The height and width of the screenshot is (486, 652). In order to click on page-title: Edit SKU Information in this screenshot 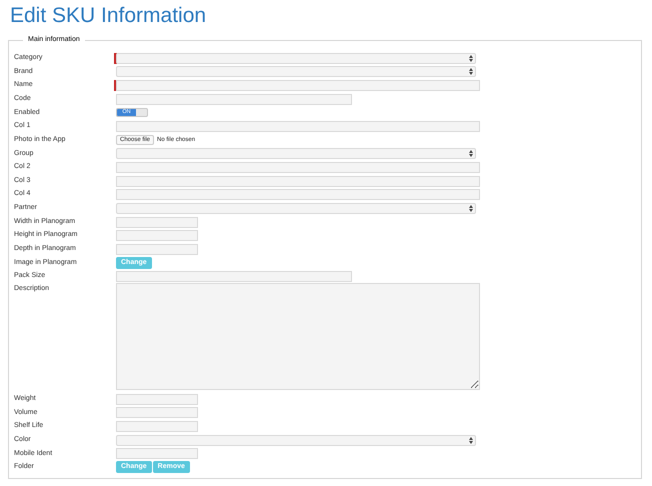, I will do `click(108, 16)`.